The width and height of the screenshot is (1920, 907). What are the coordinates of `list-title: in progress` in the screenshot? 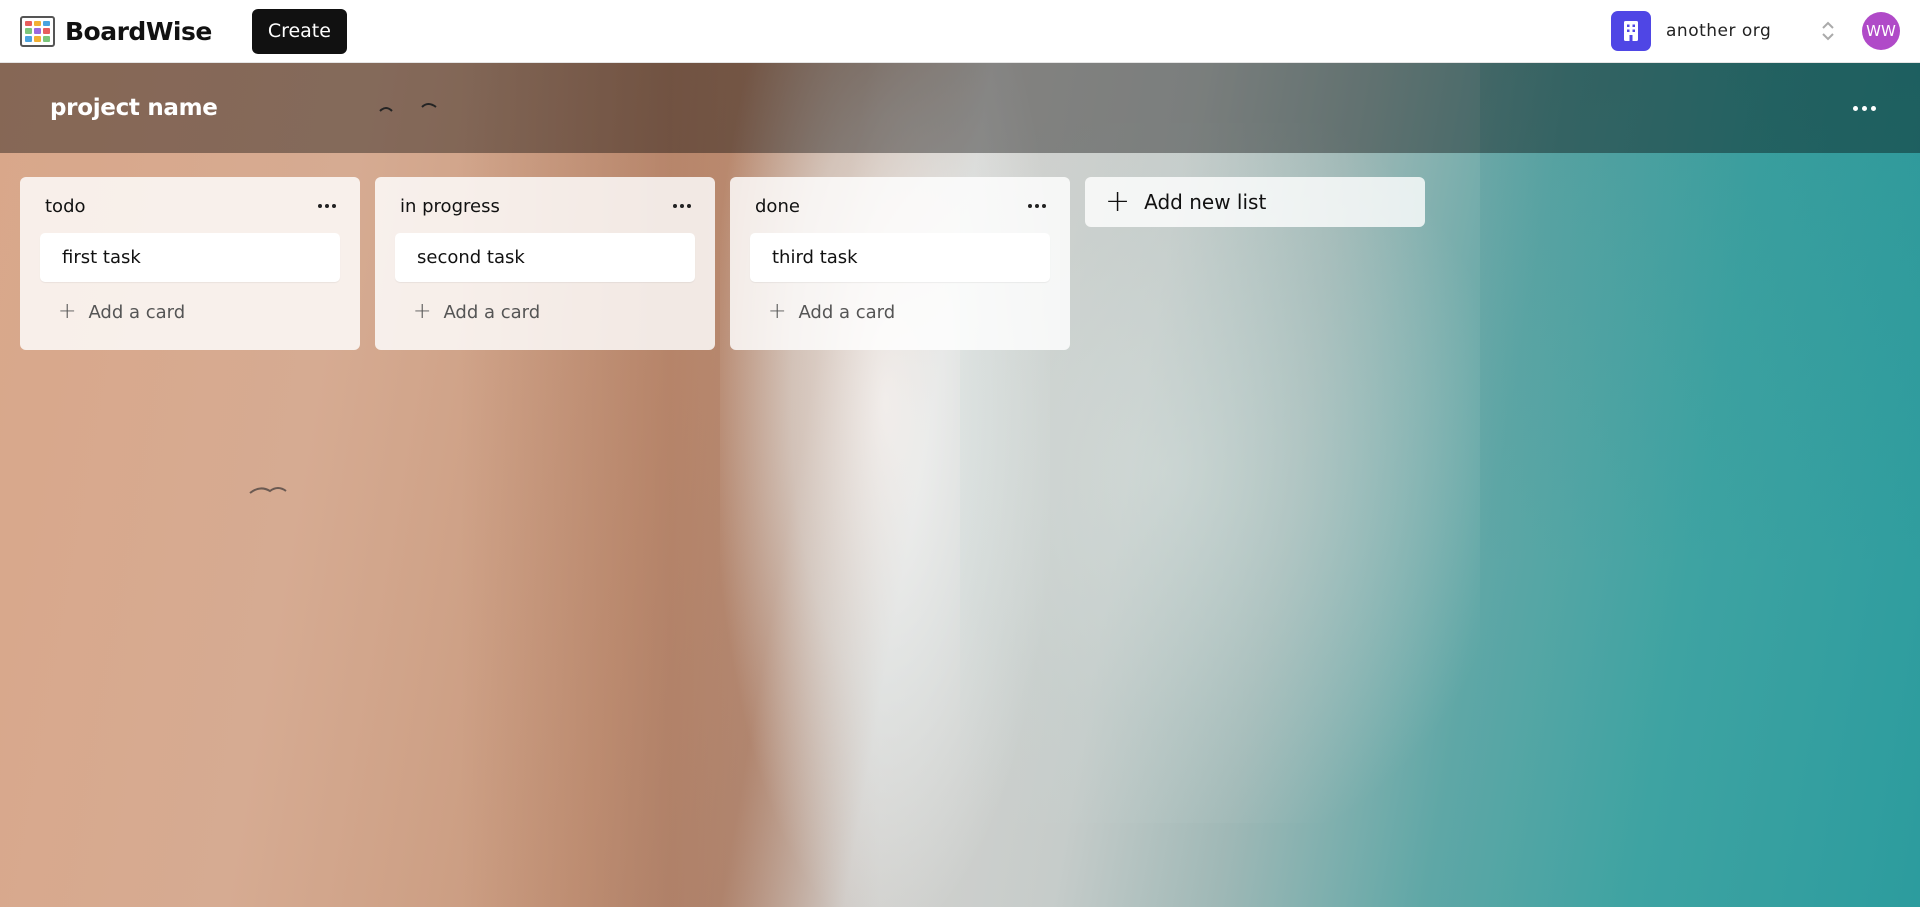 It's located at (447, 206).